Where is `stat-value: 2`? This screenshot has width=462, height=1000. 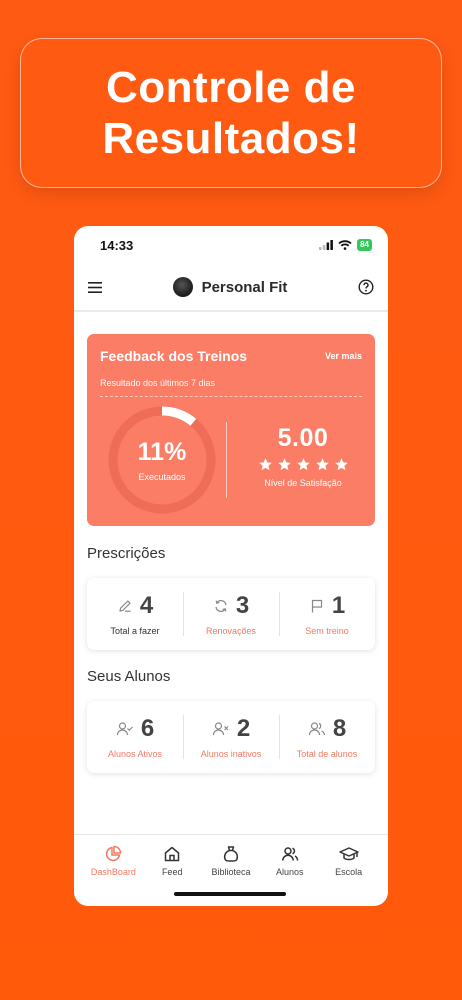
stat-value: 2 is located at coordinates (243, 728).